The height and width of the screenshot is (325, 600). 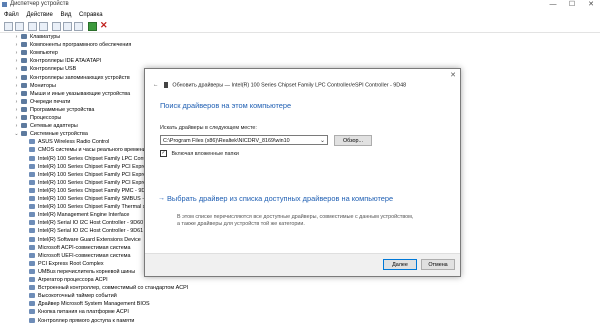 I want to click on dialog-footer: Далее Отмена, so click(x=302, y=264).